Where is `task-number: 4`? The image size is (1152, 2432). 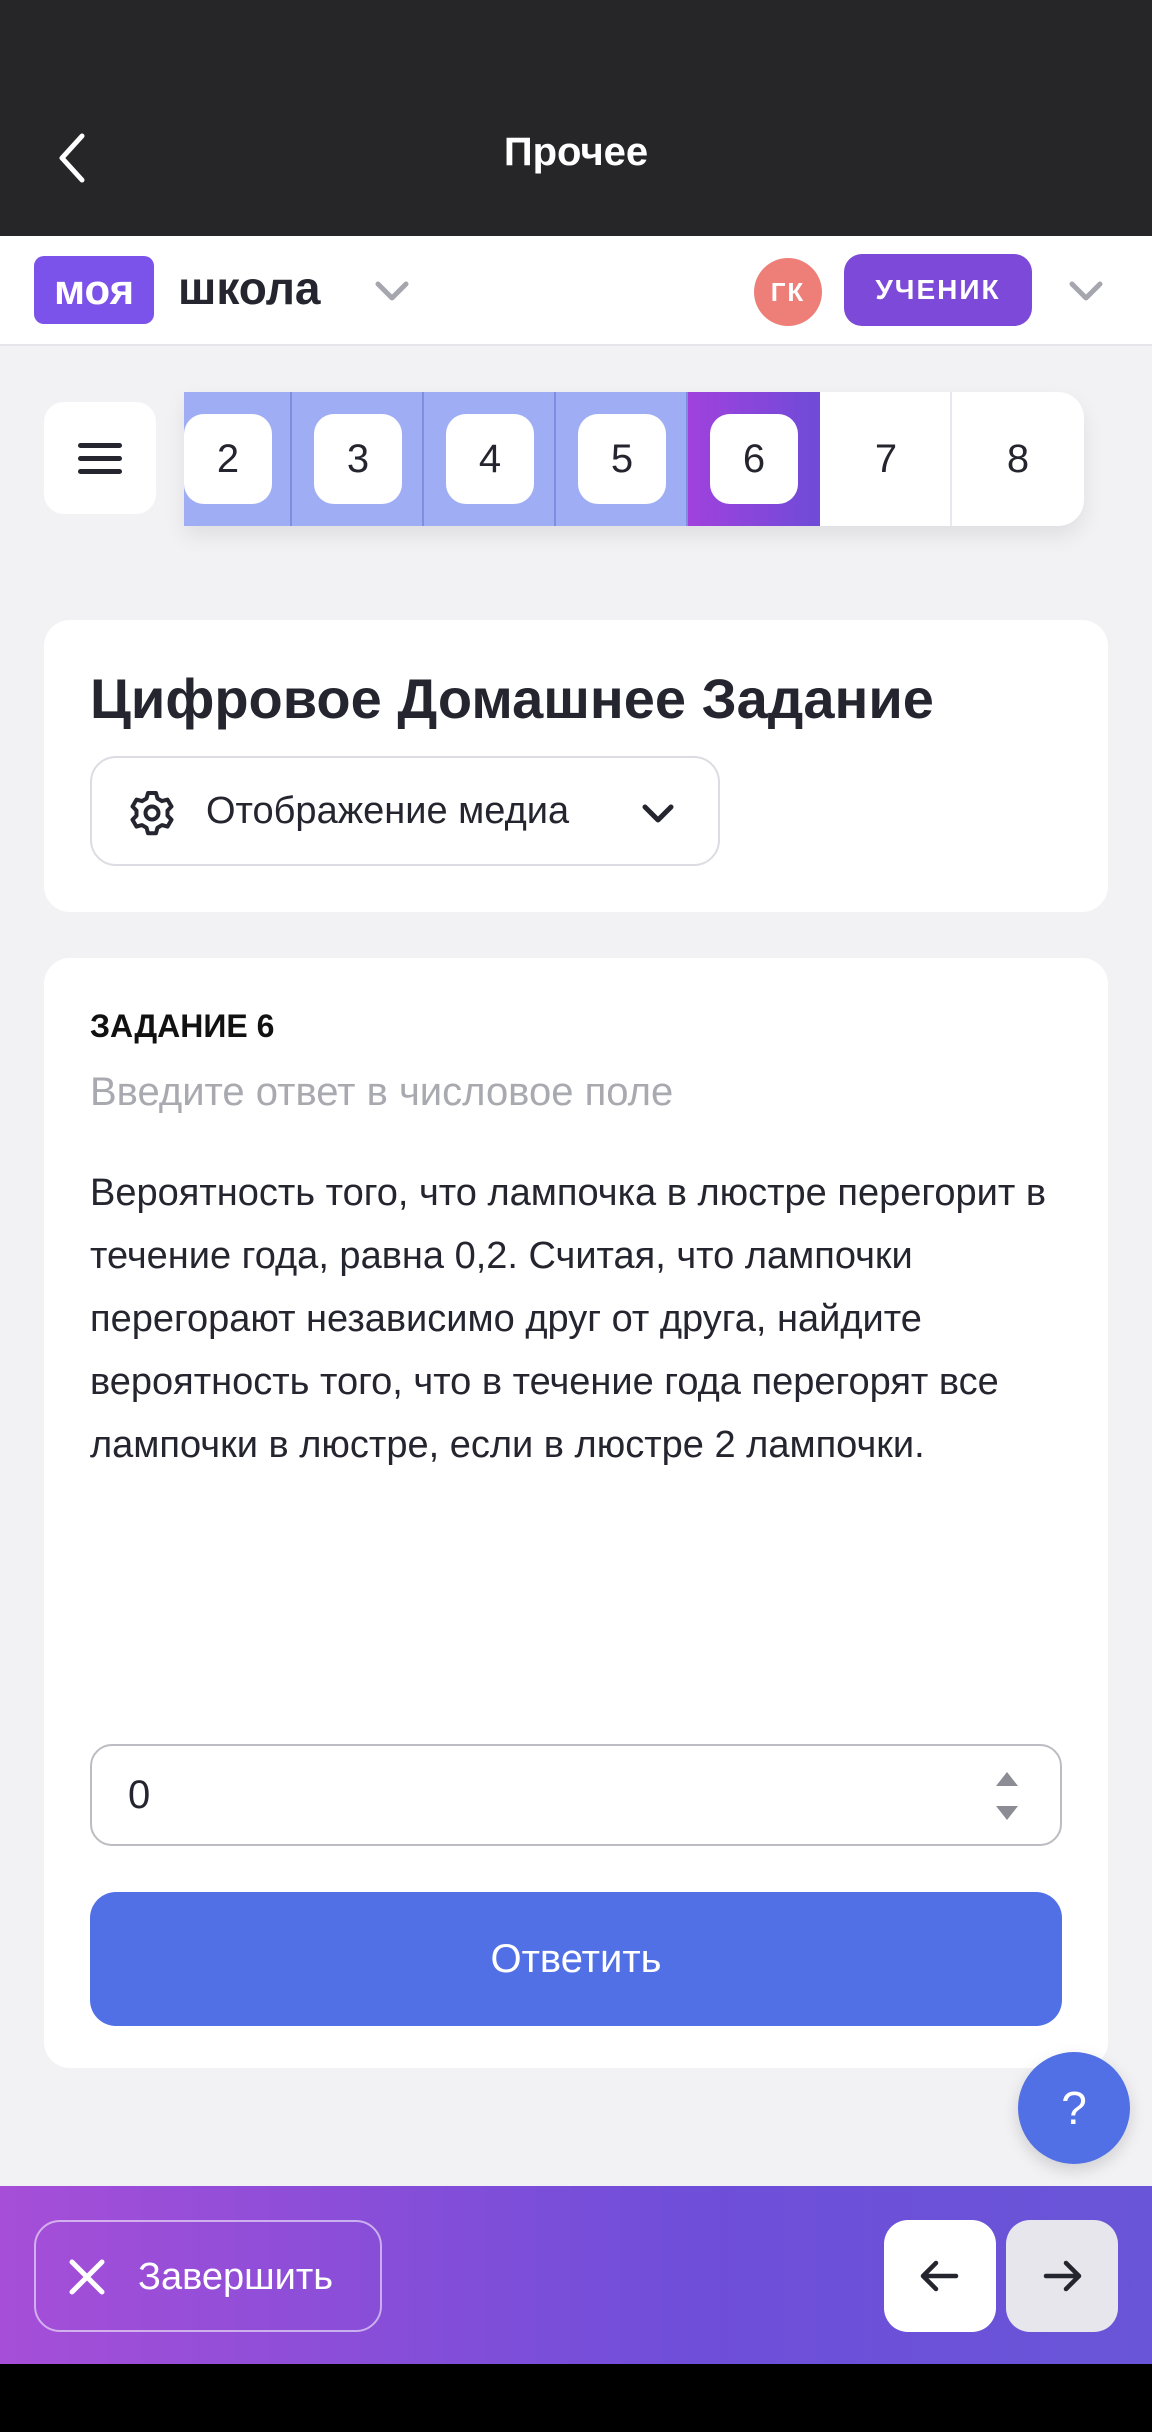 task-number: 4 is located at coordinates (490, 459).